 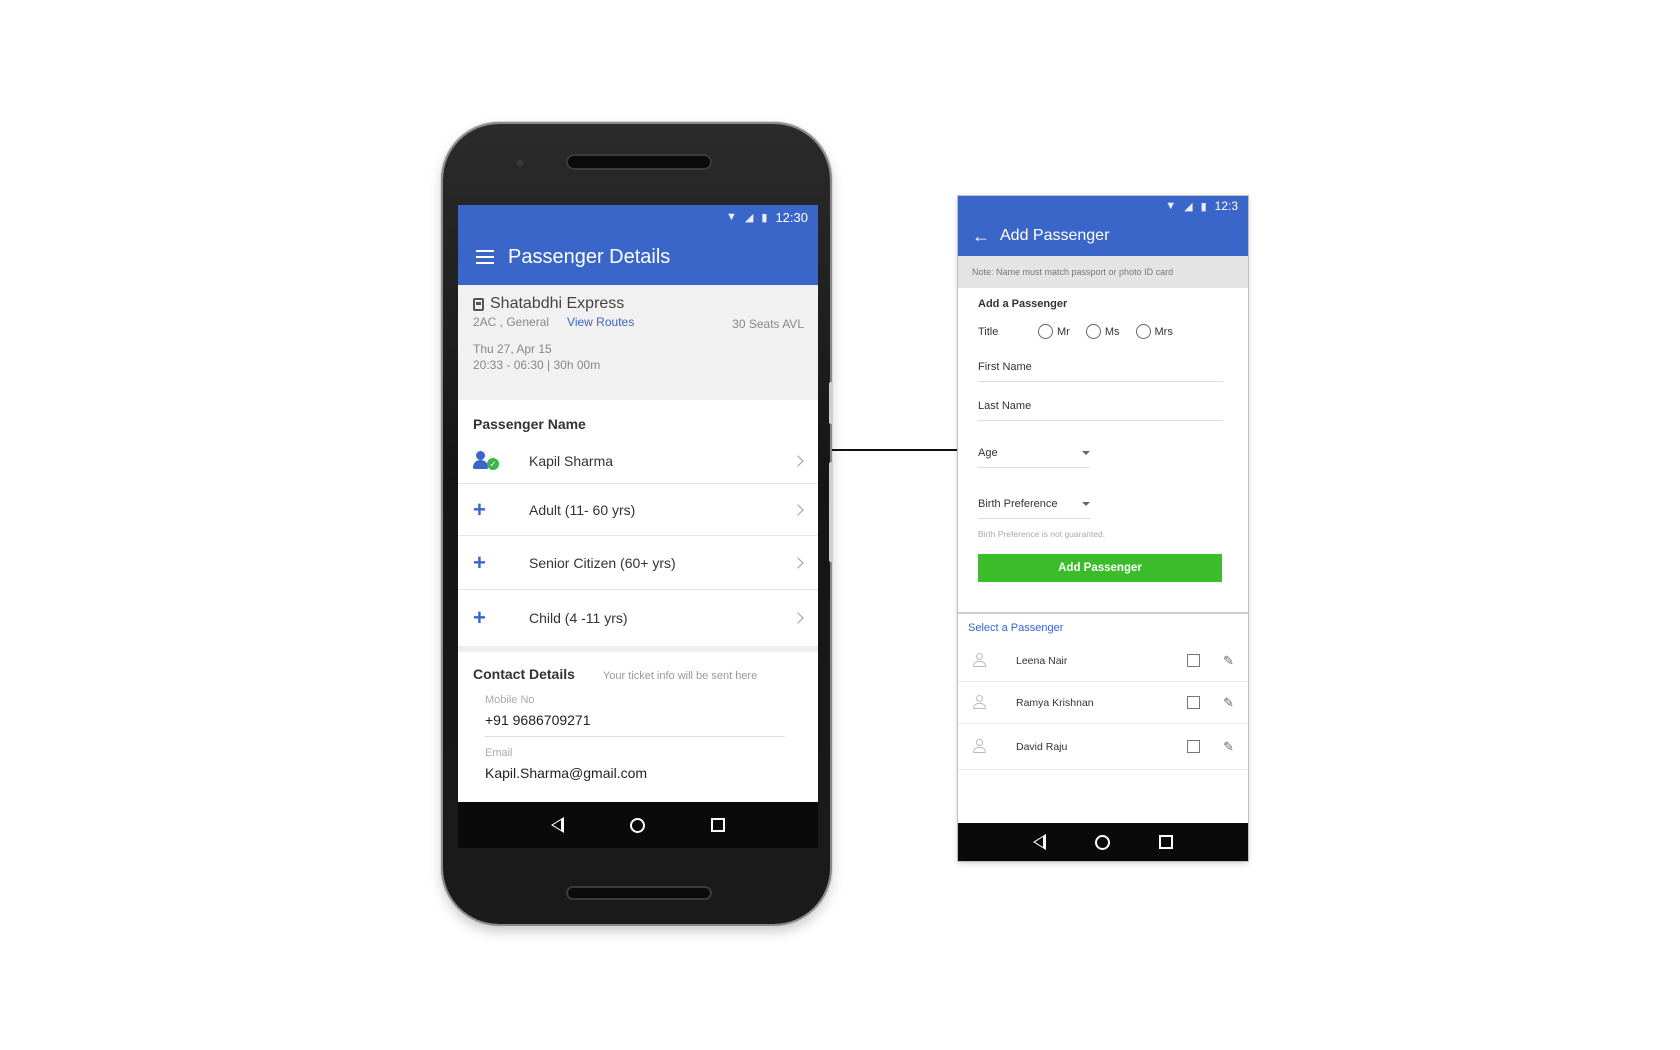 I want to click on journey-timing: 20:33 - 06:30 | 30h 00m, so click(x=537, y=365).